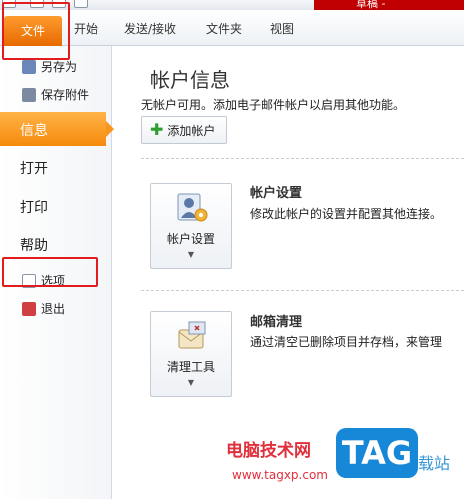 This screenshot has width=464, height=499. I want to click on window-title: 草稿 -, so click(371, 5).